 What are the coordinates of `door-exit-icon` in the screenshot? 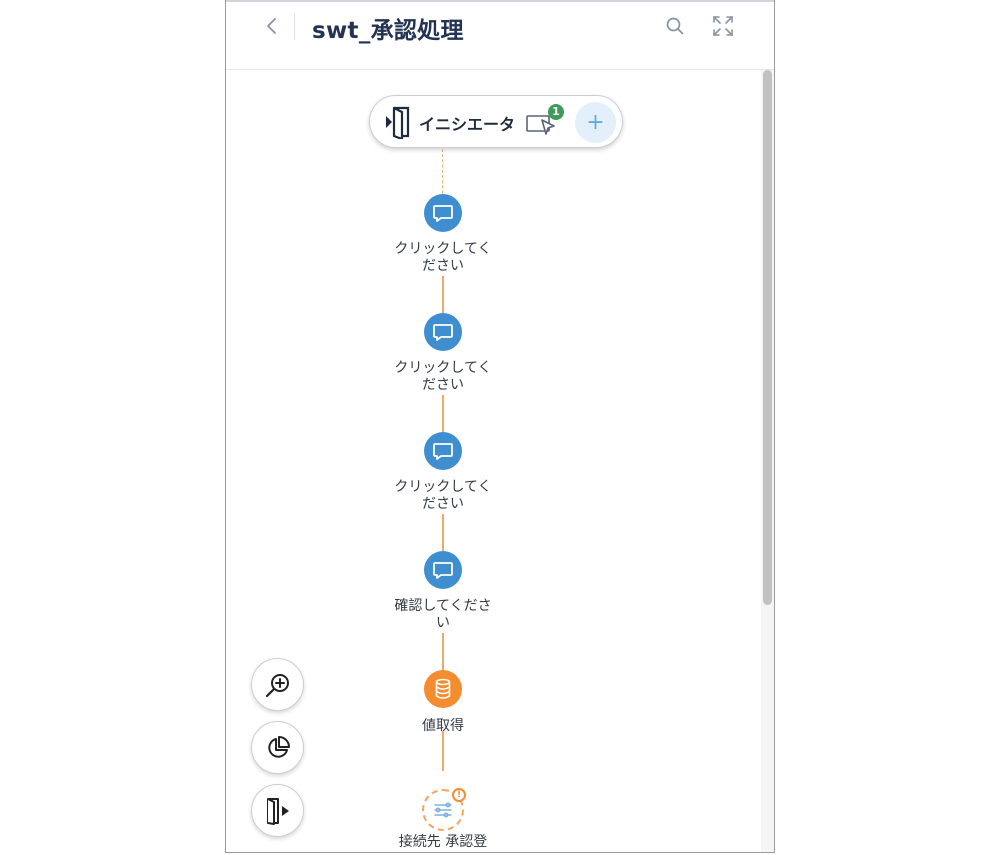 It's located at (278, 811).